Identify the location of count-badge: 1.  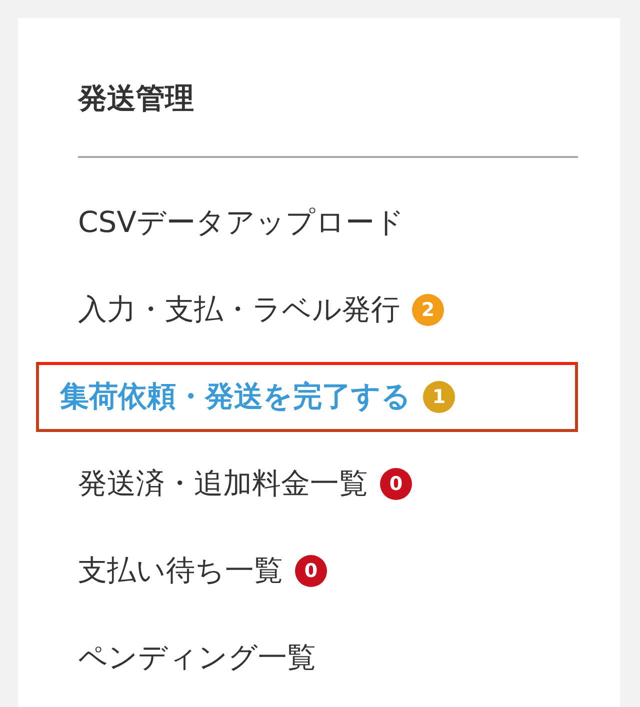
(439, 397).